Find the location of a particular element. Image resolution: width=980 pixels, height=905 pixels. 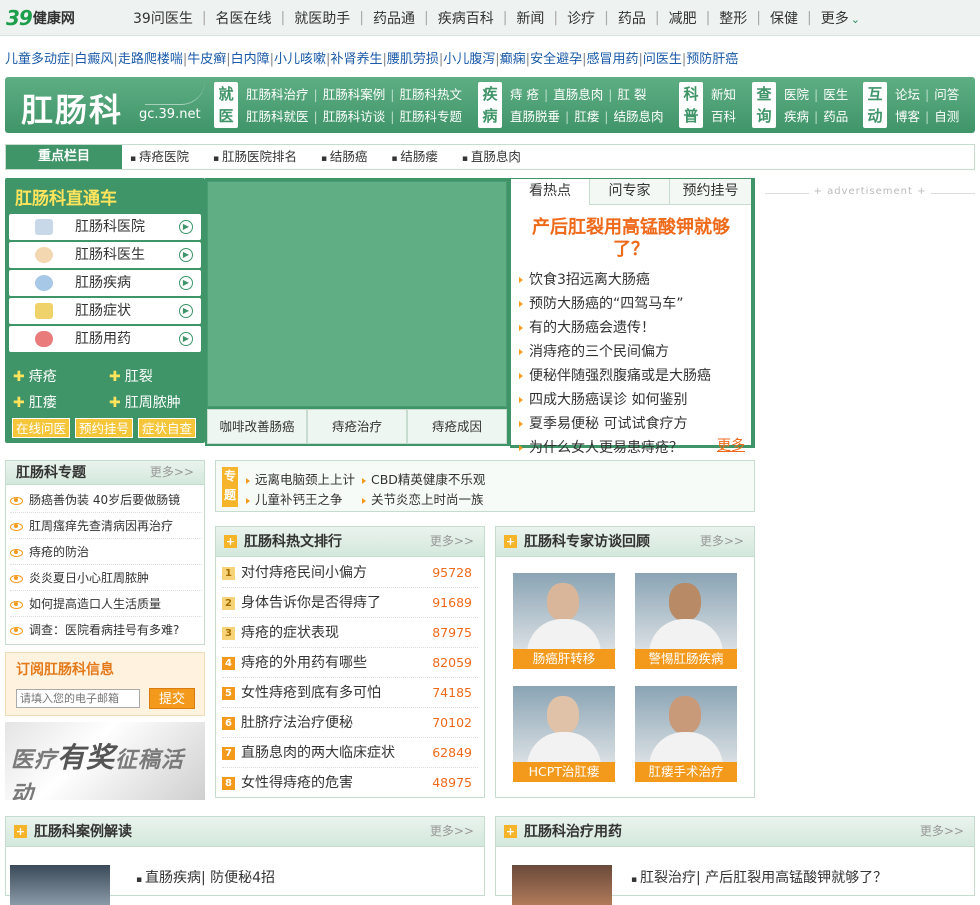

direct-item-drug: 肛肠用药 ▶ is located at coordinates (105, 339).